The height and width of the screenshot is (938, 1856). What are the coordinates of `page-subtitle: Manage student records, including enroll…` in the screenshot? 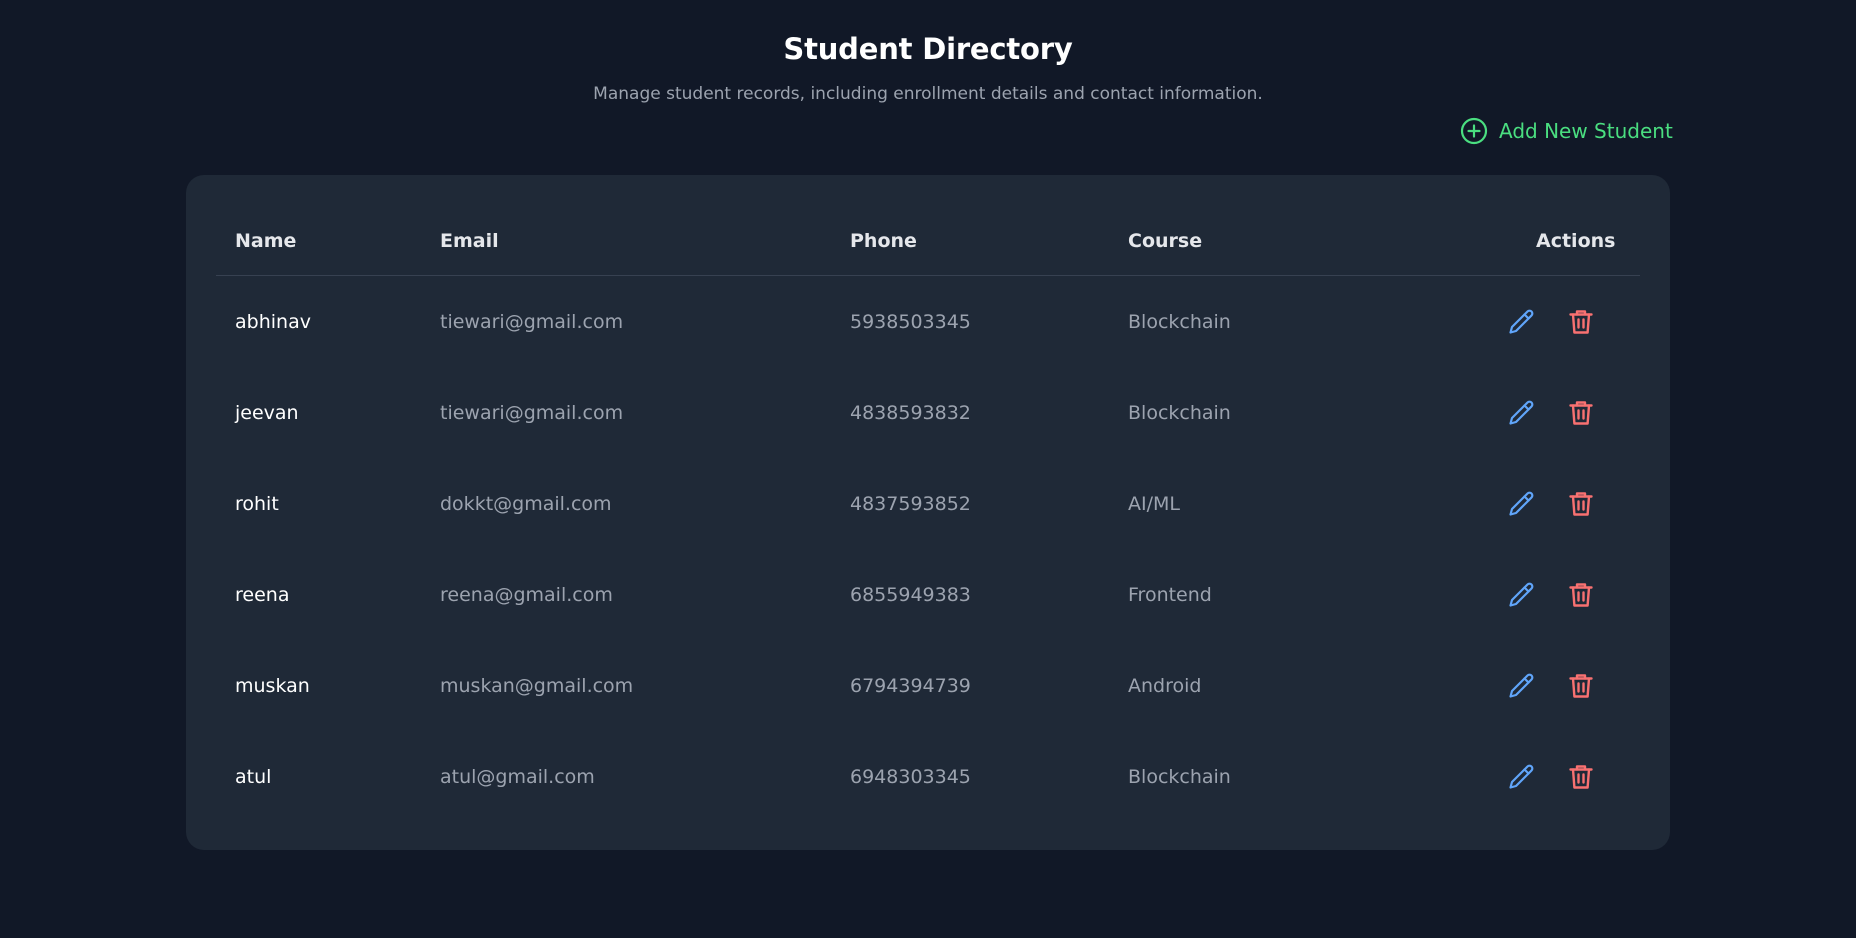 It's located at (928, 94).